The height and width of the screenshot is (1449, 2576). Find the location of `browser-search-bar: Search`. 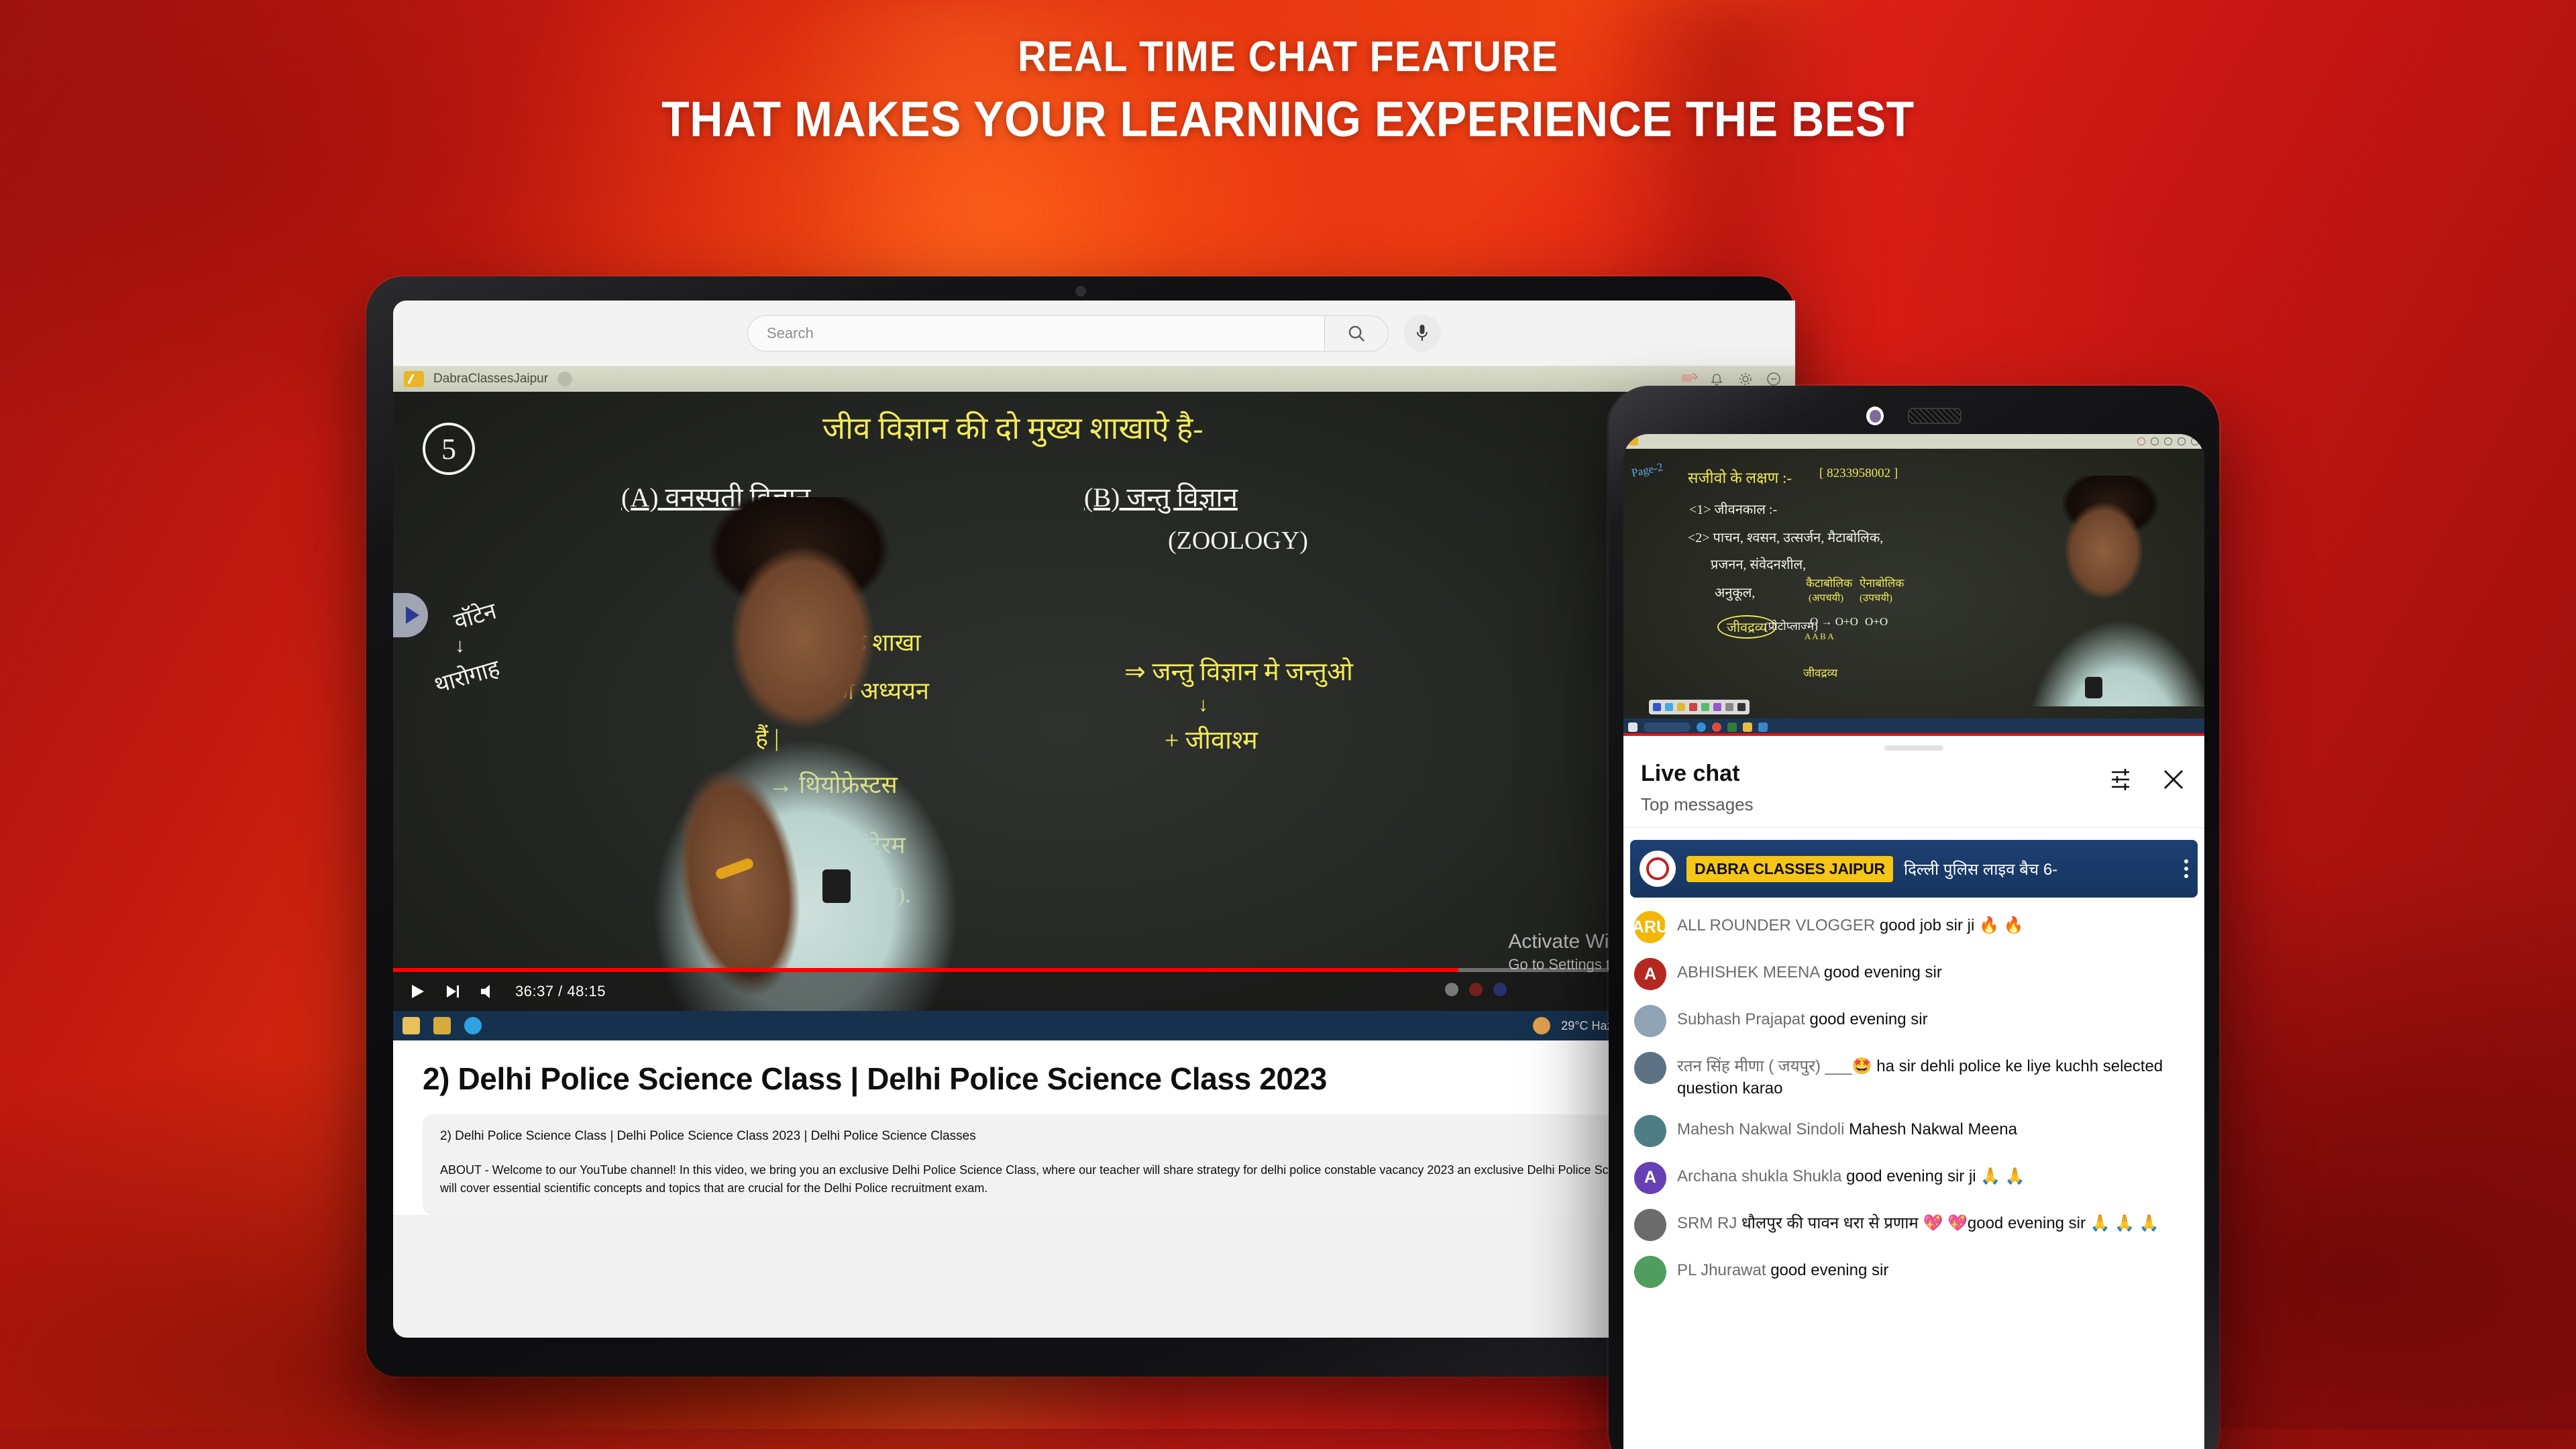

browser-search-bar: Search is located at coordinates (1094, 333).